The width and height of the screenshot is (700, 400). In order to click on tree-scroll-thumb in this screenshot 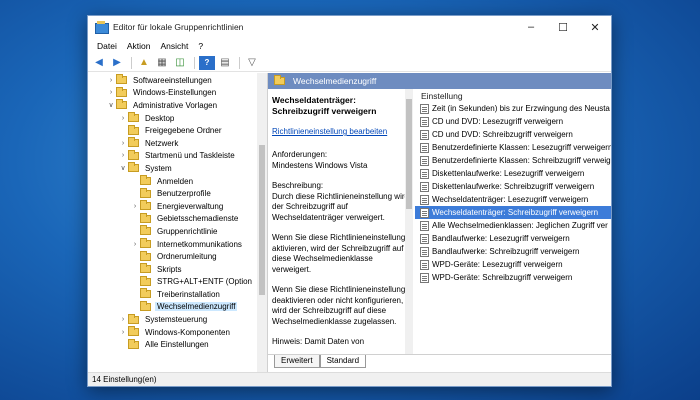, I will do `click(262, 220)`.